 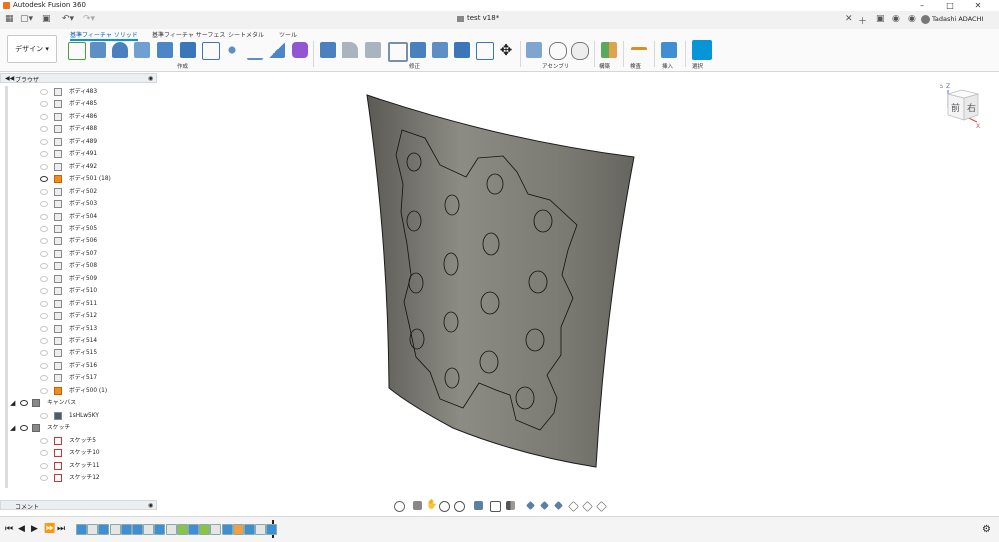 I want to click on tab-surface: 基準フィーチャ サーフェス, so click(x=188, y=34).